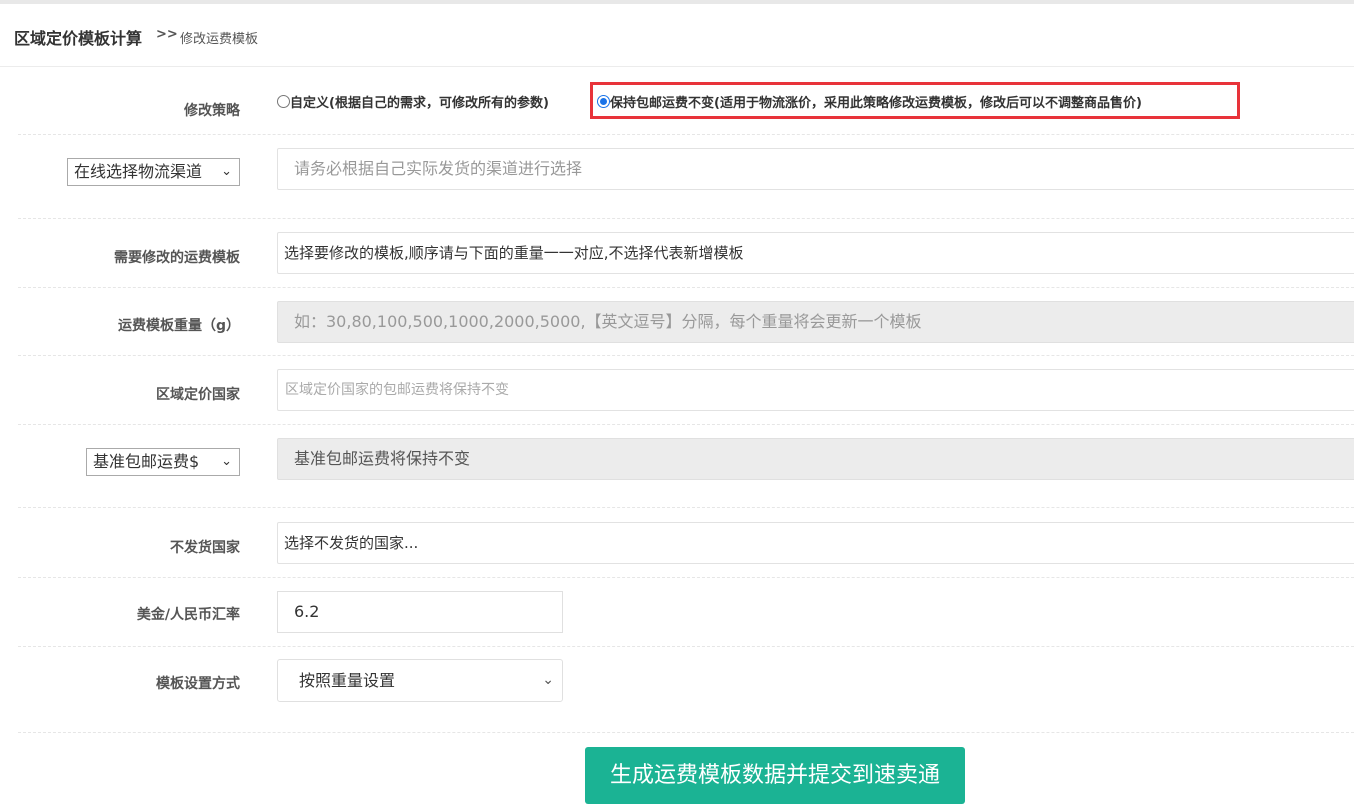 This screenshot has height=807, width=1354. What do you see at coordinates (603, 101) in the screenshot?
I see `radio-keep-circle` at bounding box center [603, 101].